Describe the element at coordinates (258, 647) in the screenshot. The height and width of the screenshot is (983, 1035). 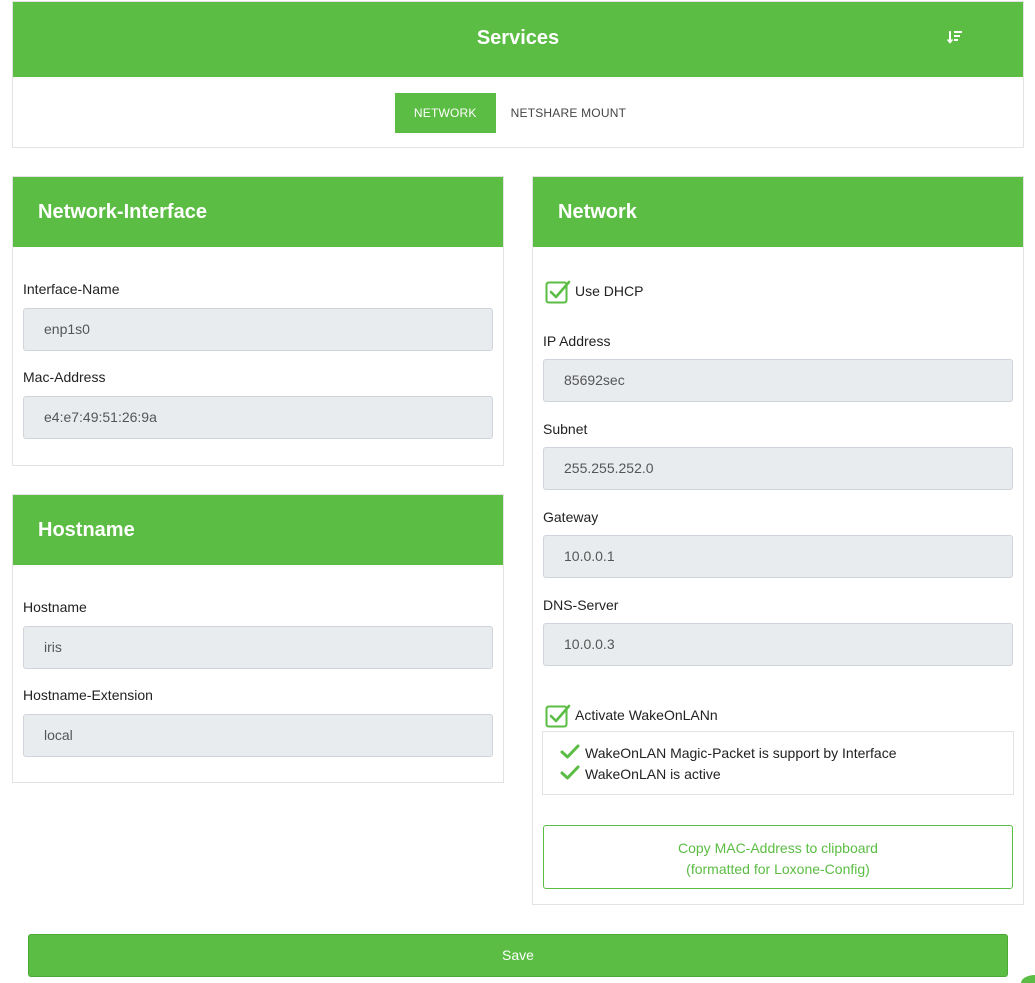
I see `hostname-field: iris` at that location.